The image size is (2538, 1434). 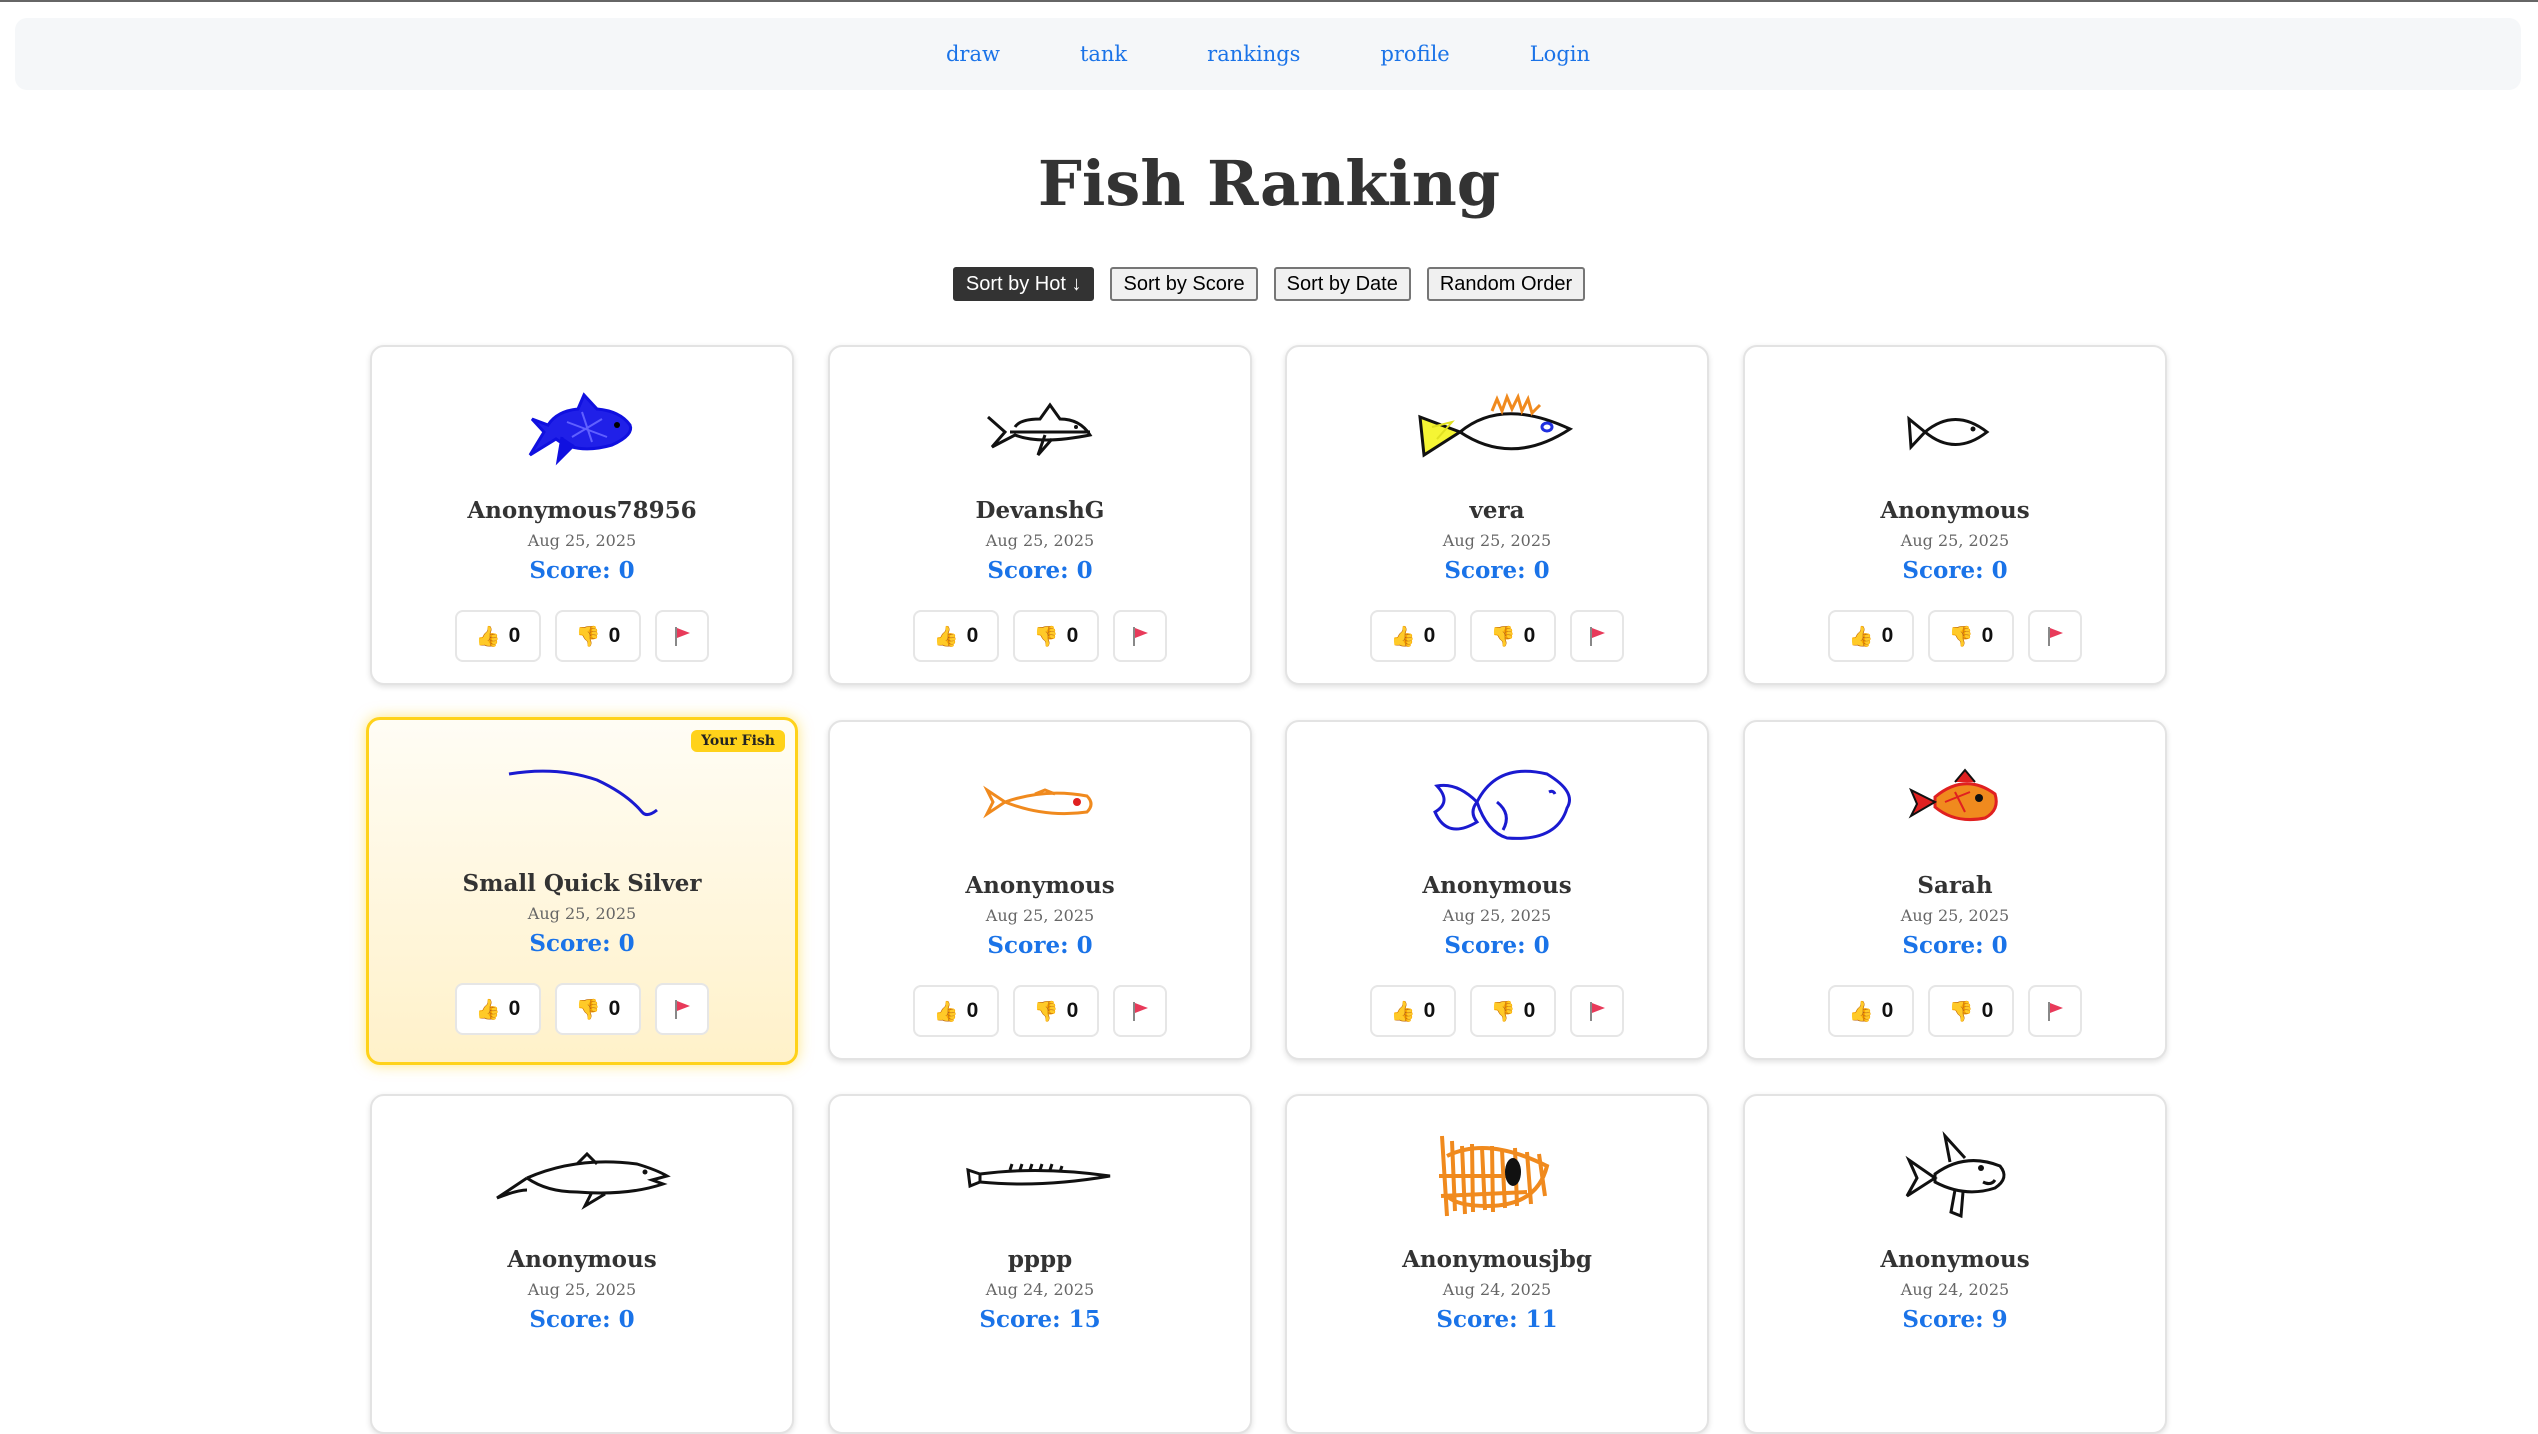 What do you see at coordinates (1955, 1319) in the screenshot?
I see `fish-score: Score: 9` at bounding box center [1955, 1319].